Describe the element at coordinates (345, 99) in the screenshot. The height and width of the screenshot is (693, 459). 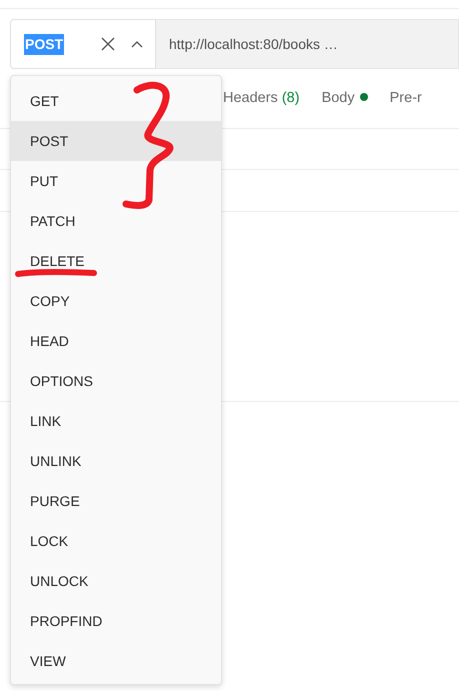
I see `tab: Body` at that location.